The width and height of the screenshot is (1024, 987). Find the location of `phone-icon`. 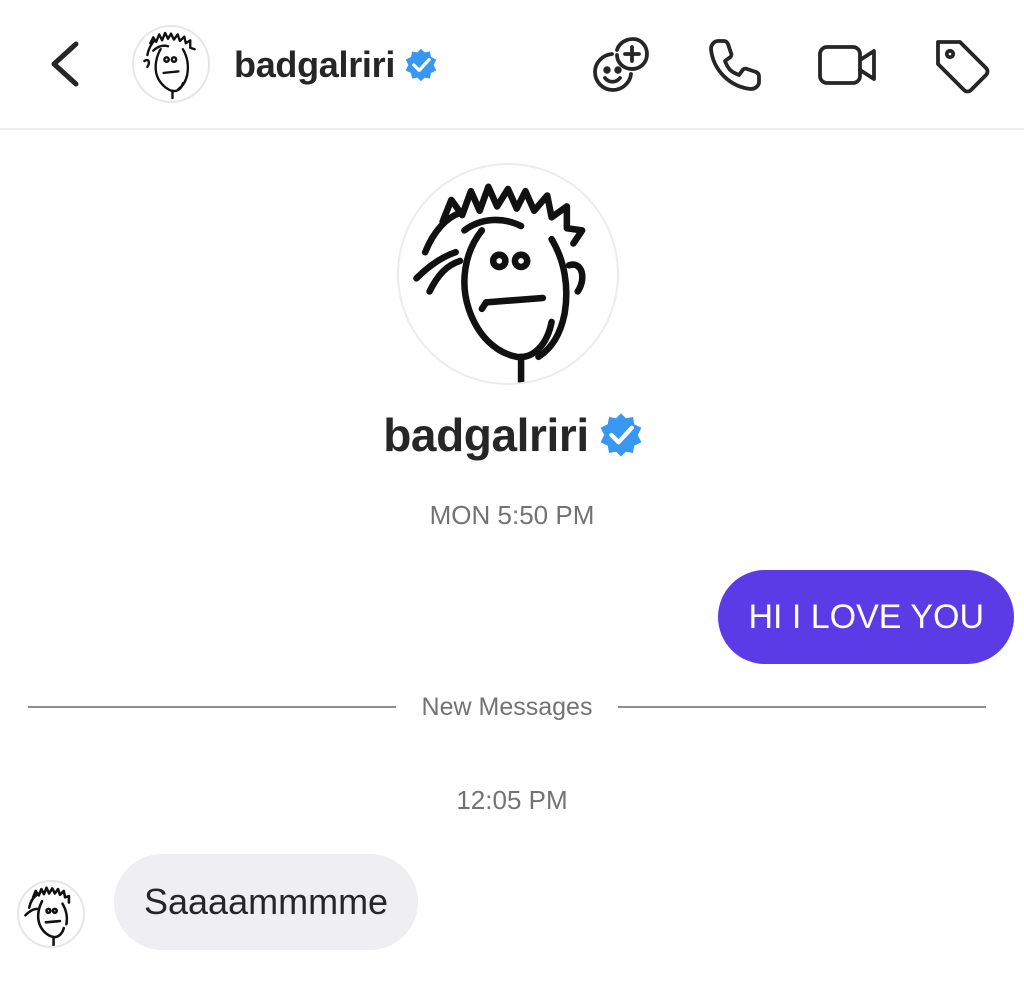

phone-icon is located at coordinates (735, 65).